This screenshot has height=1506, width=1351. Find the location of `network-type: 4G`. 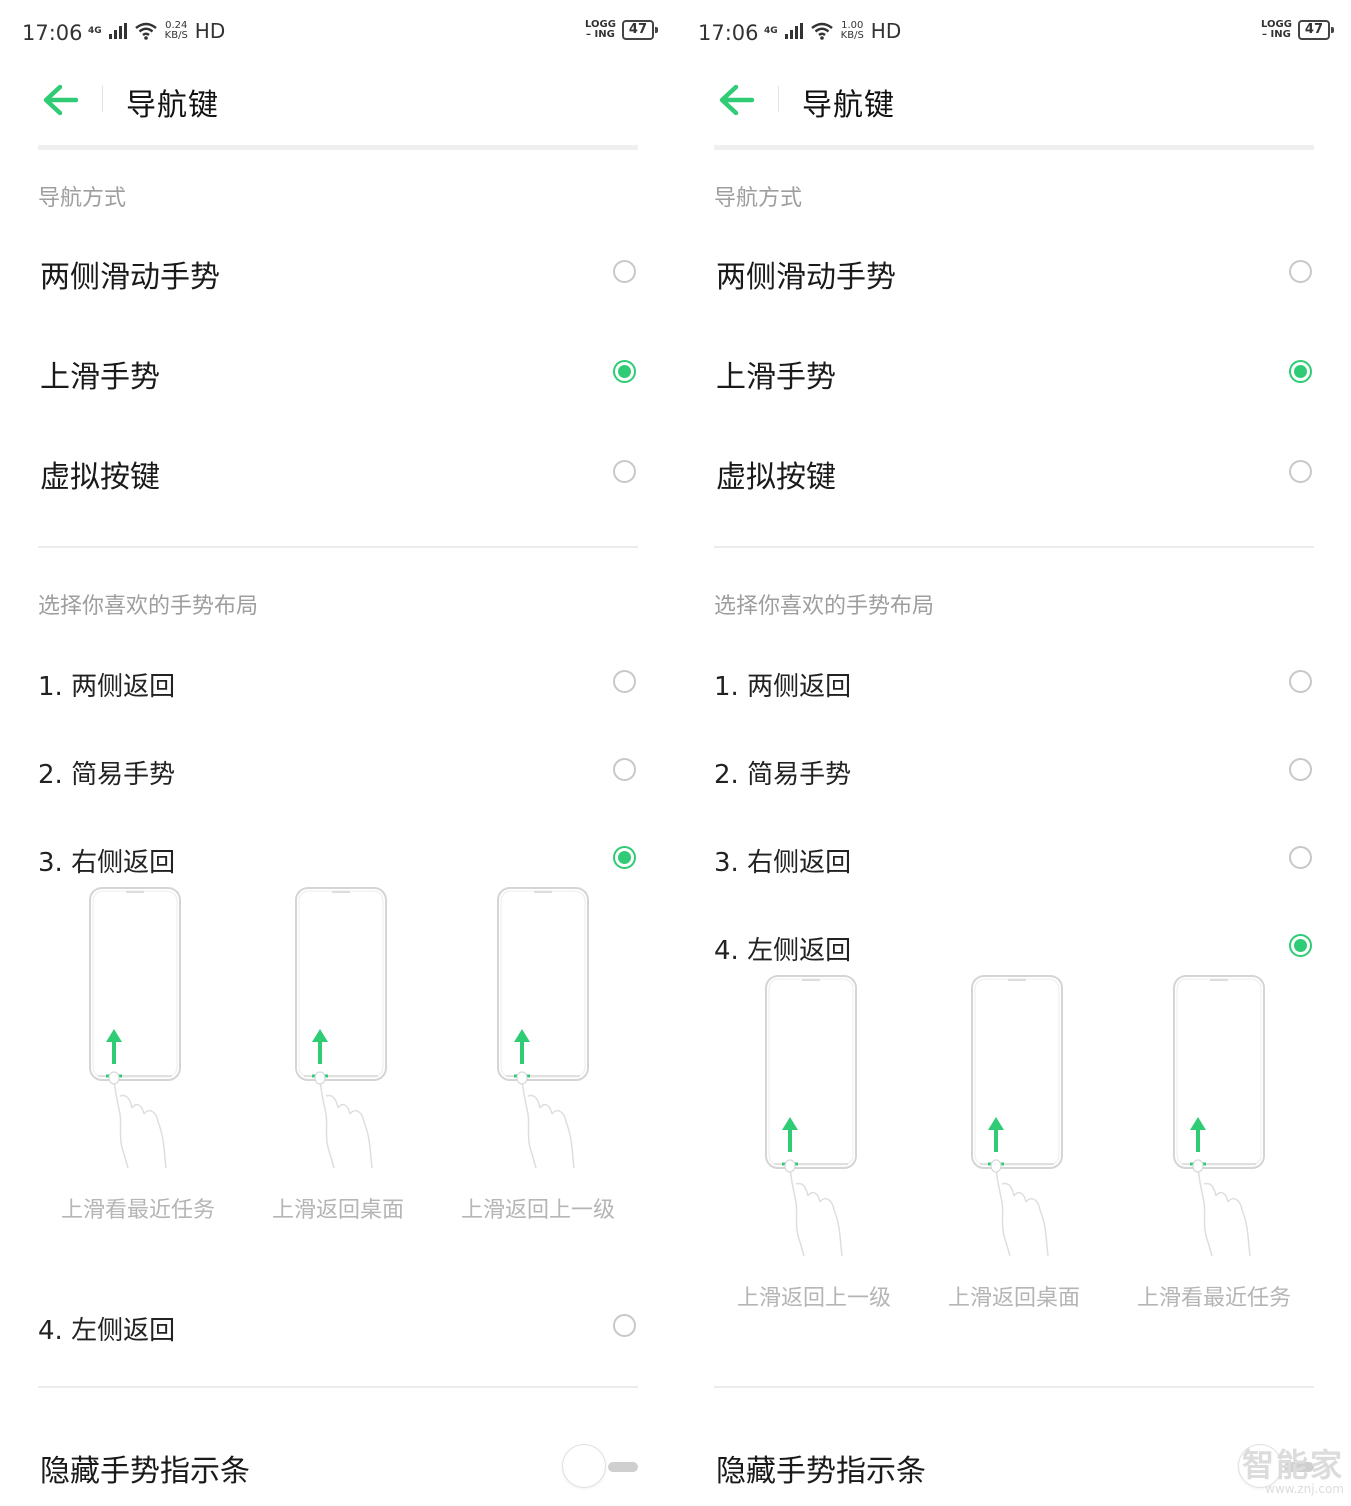

network-type: 4G is located at coordinates (771, 30).